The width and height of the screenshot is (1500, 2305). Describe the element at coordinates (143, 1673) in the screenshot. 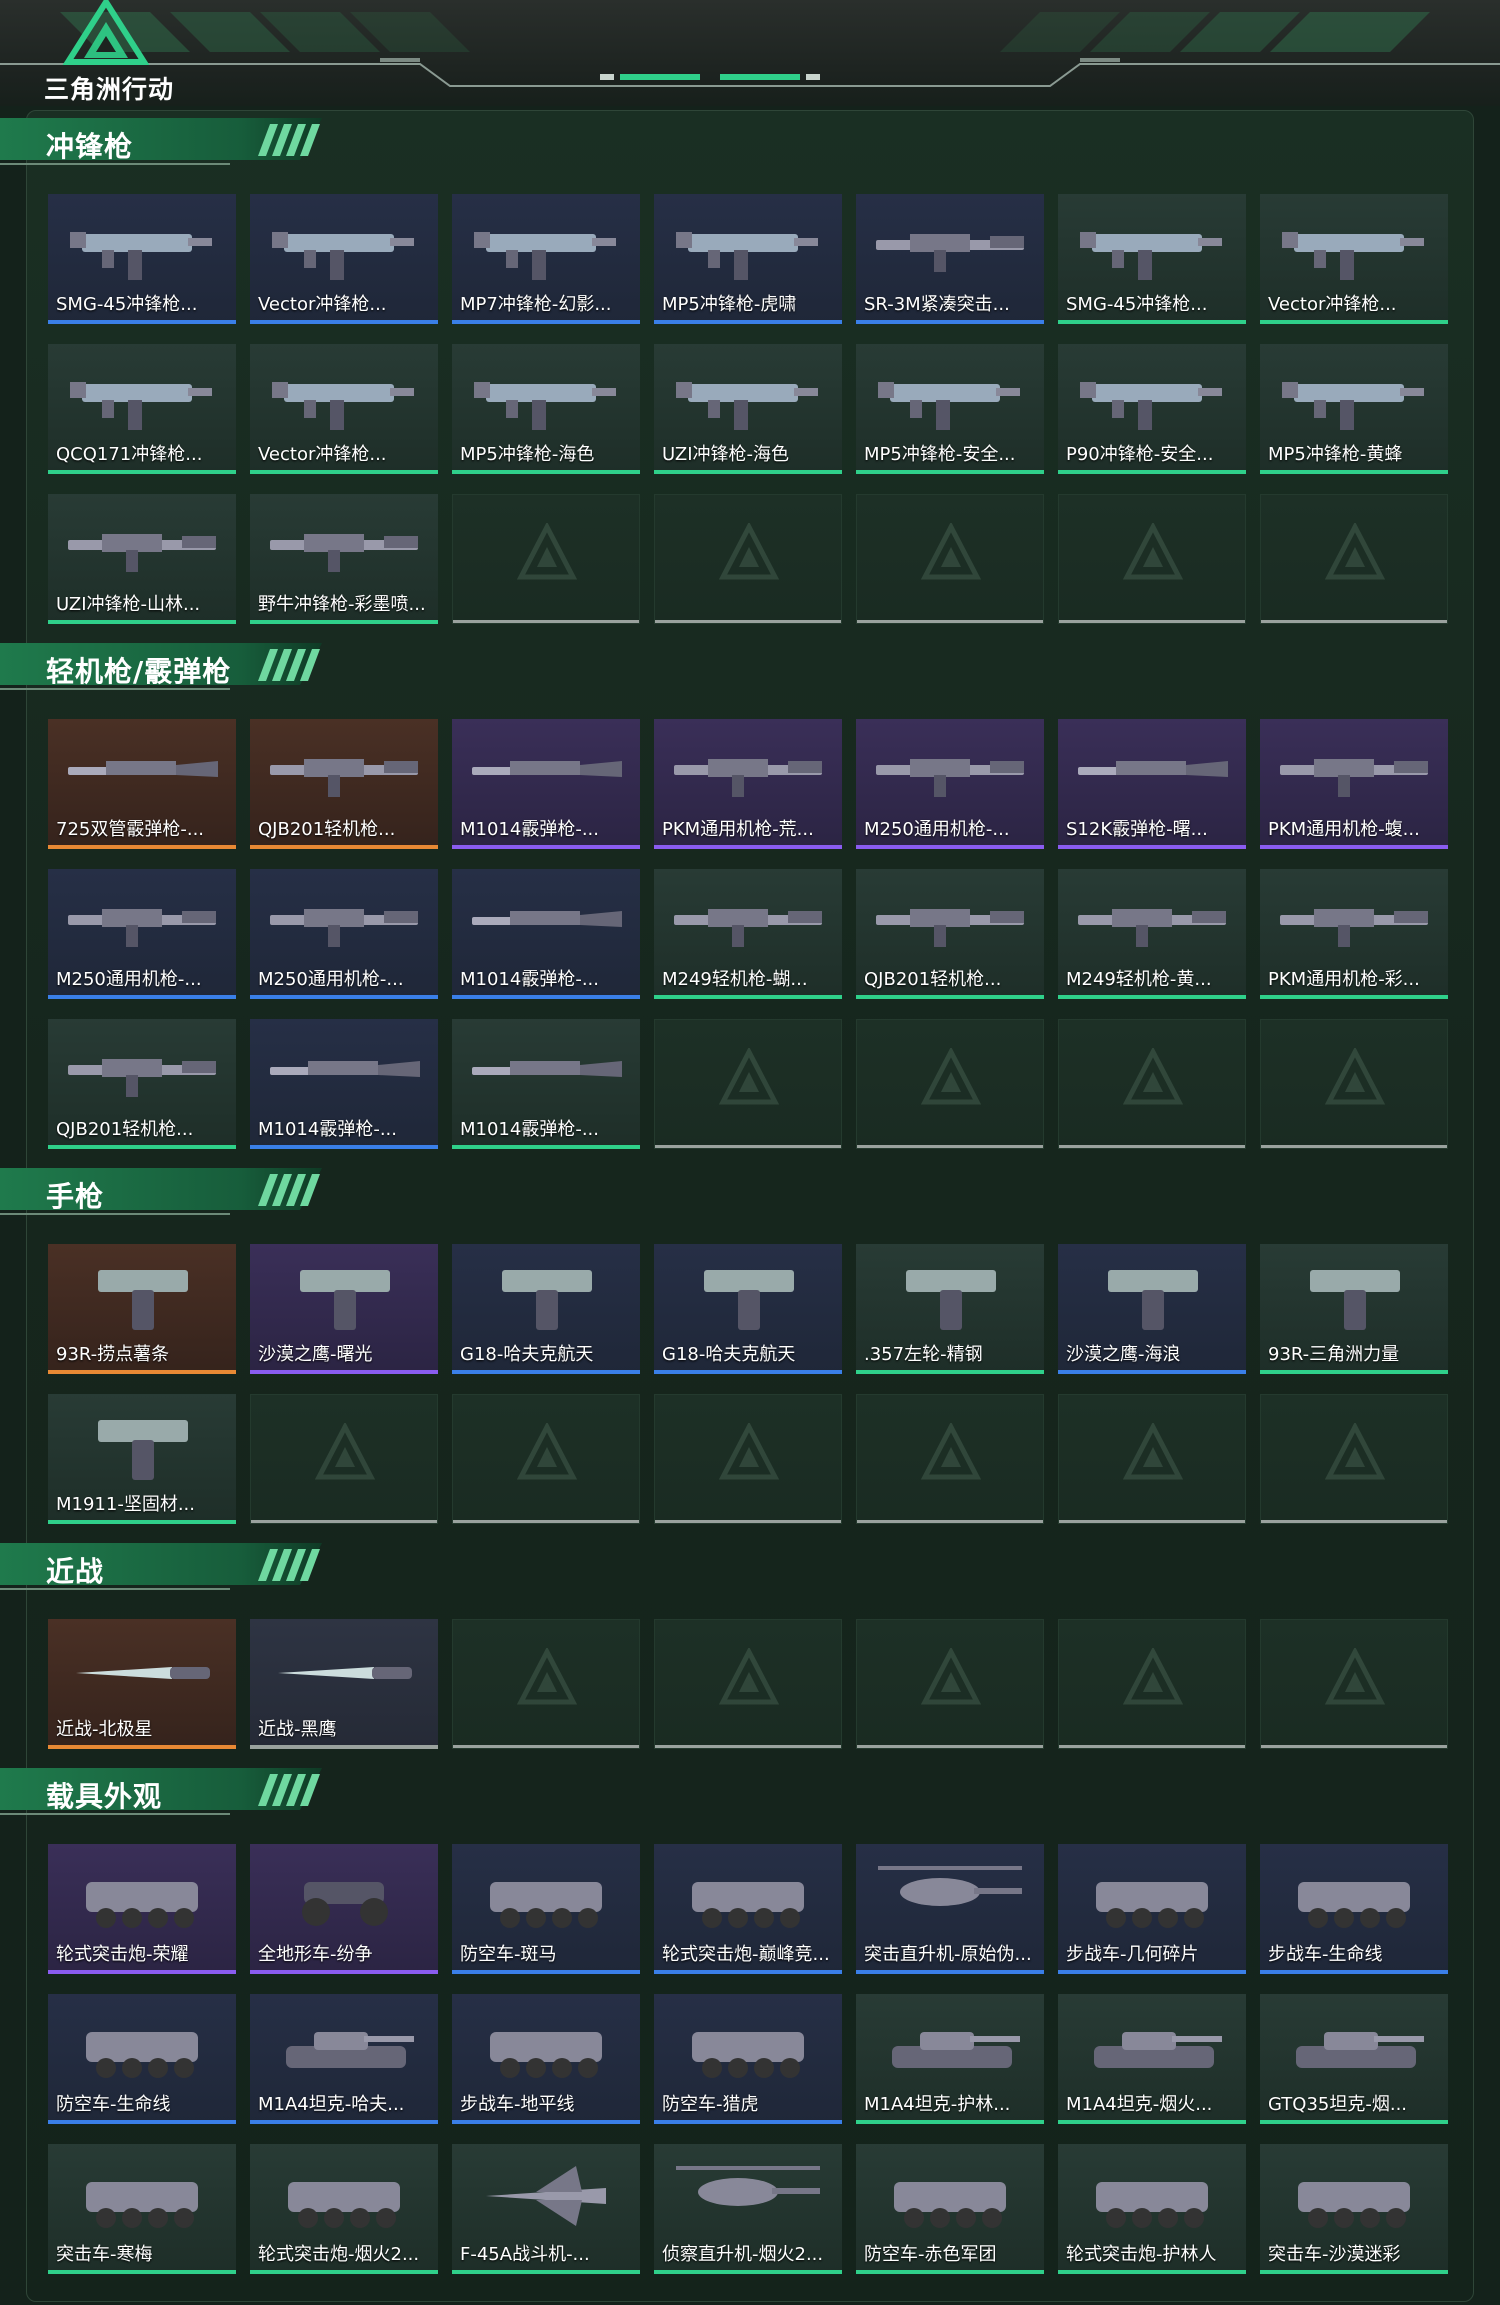

I see `knife-icon` at that location.